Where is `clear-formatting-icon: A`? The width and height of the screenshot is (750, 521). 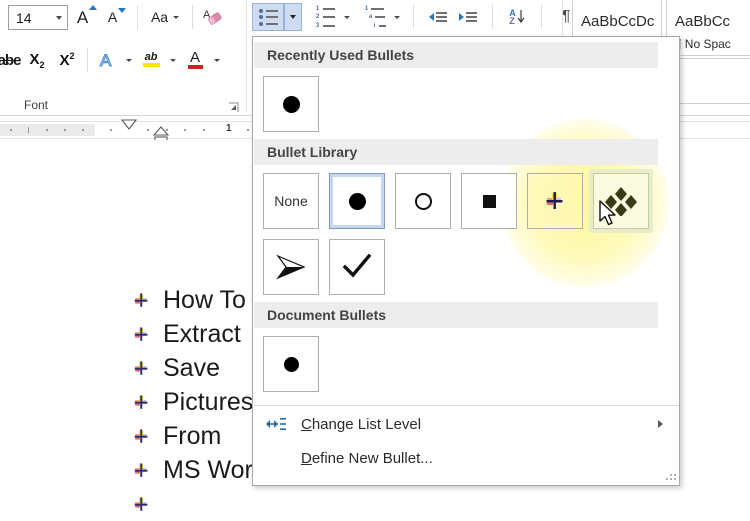 clear-formatting-icon: A is located at coordinates (212, 17).